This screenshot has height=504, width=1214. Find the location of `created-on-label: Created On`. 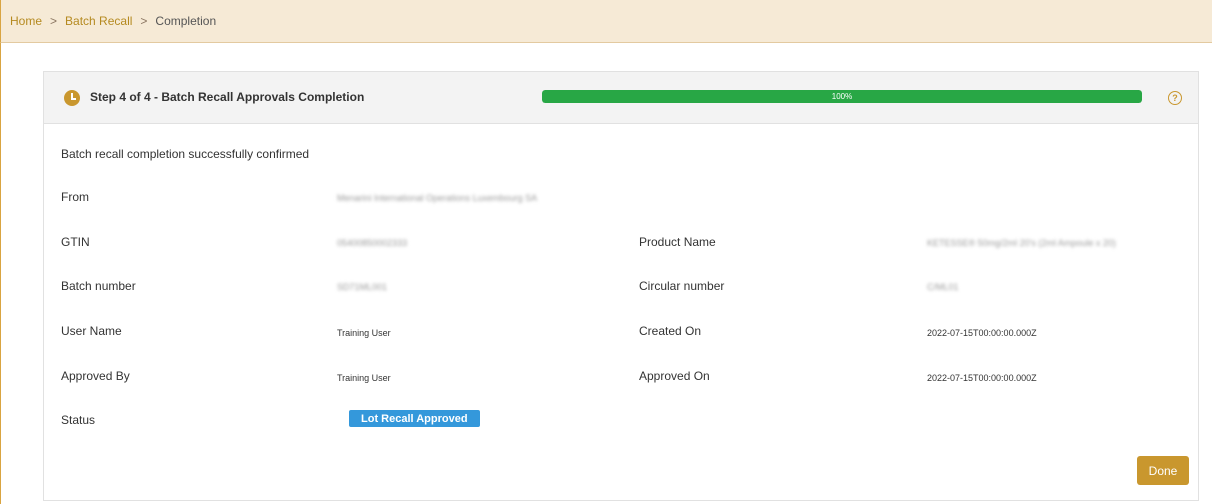

created-on-label: Created On is located at coordinates (670, 331).